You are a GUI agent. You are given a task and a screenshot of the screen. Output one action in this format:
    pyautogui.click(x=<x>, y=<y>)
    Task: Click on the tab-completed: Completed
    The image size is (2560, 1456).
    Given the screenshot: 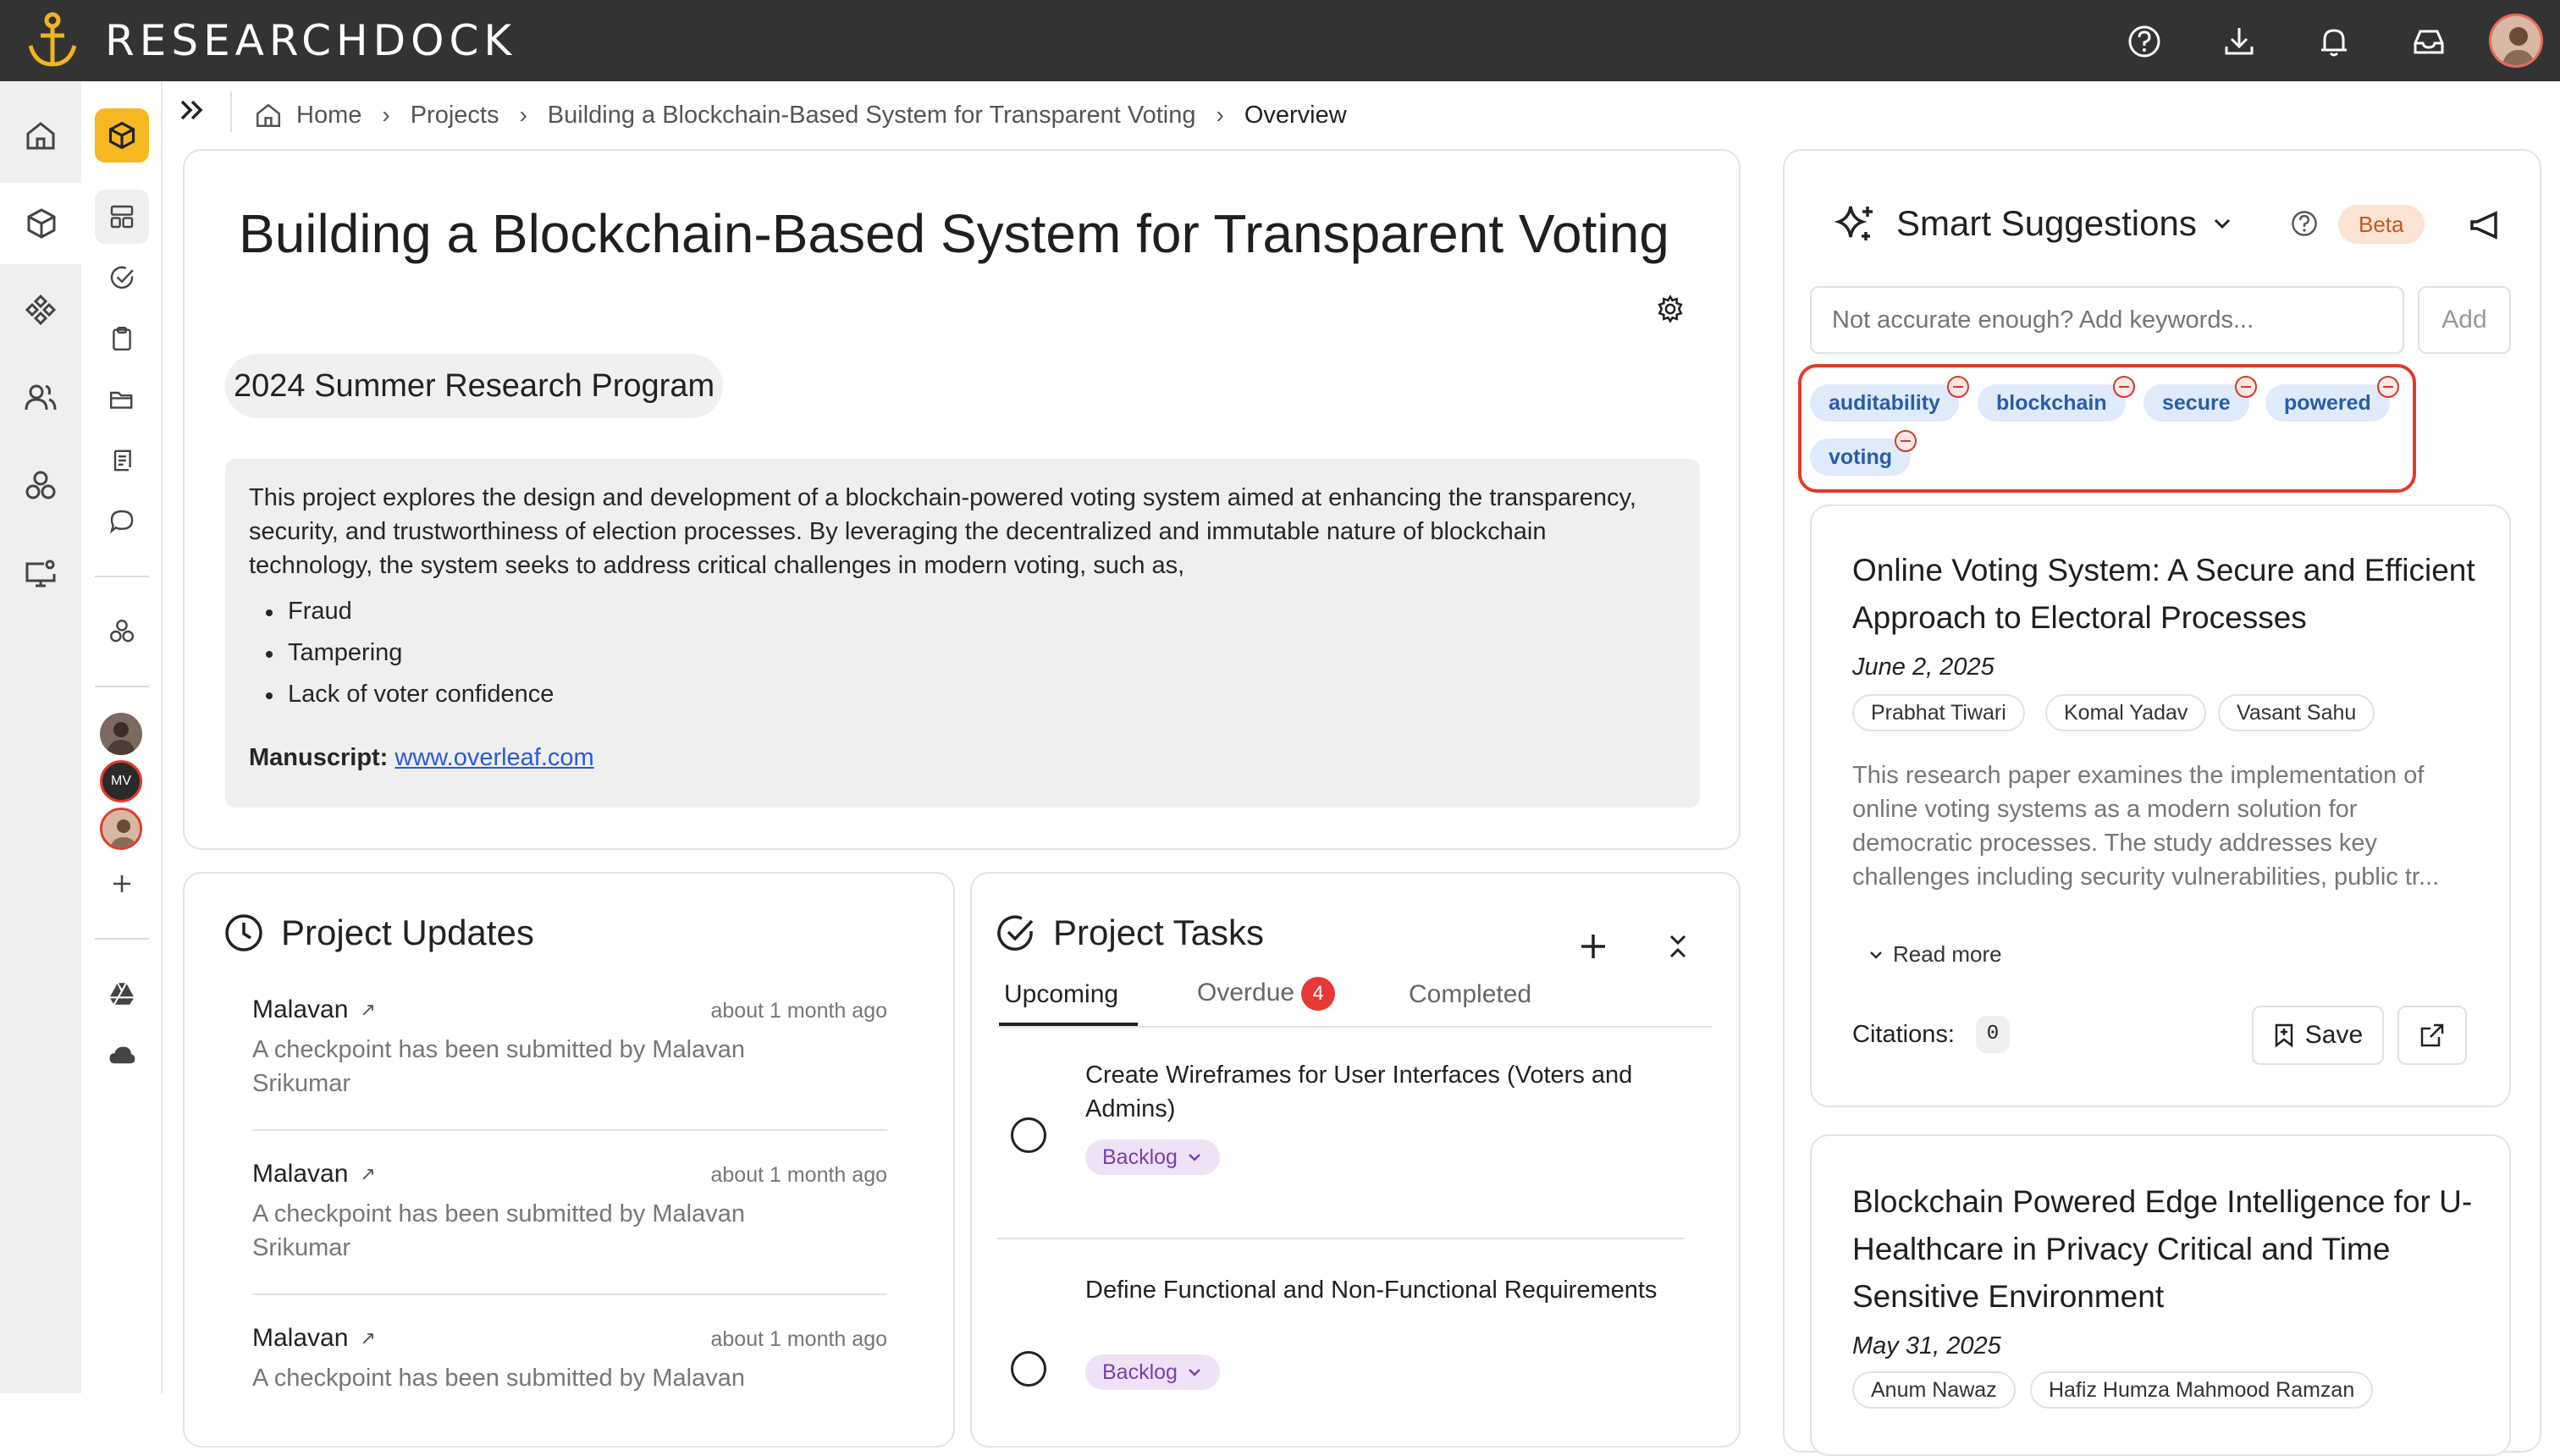 What is the action you would take?
    pyautogui.click(x=1470, y=995)
    